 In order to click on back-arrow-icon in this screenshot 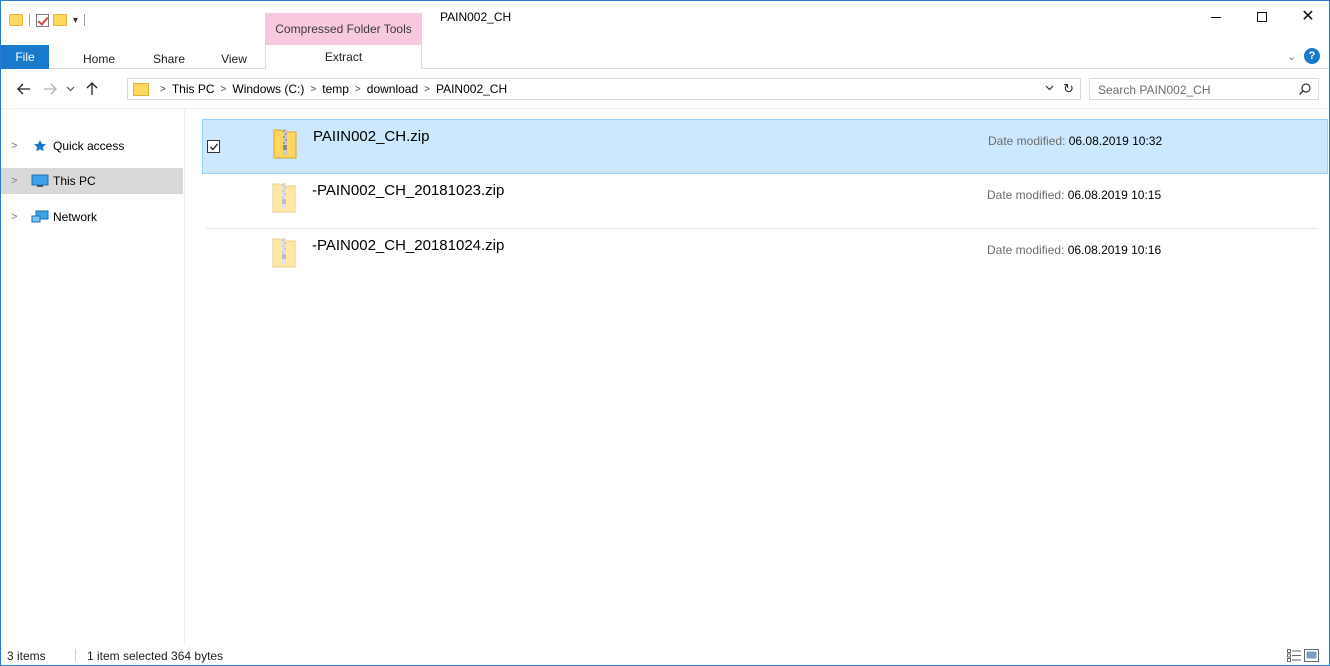, I will do `click(23, 89)`.